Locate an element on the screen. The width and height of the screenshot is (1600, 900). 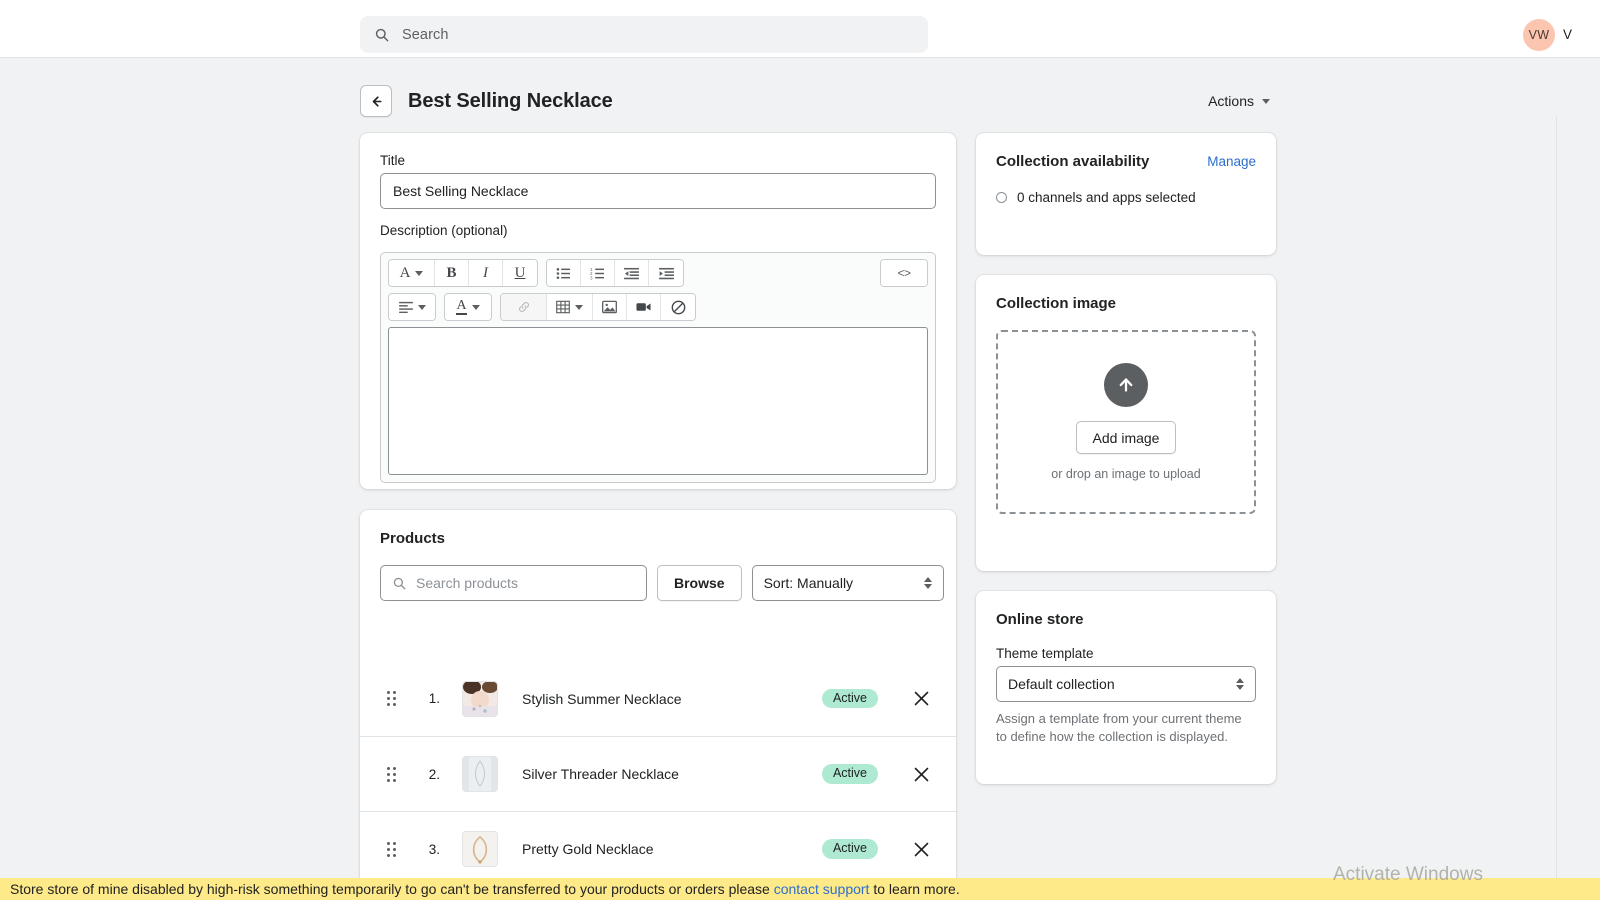
back-button is located at coordinates (376, 101).